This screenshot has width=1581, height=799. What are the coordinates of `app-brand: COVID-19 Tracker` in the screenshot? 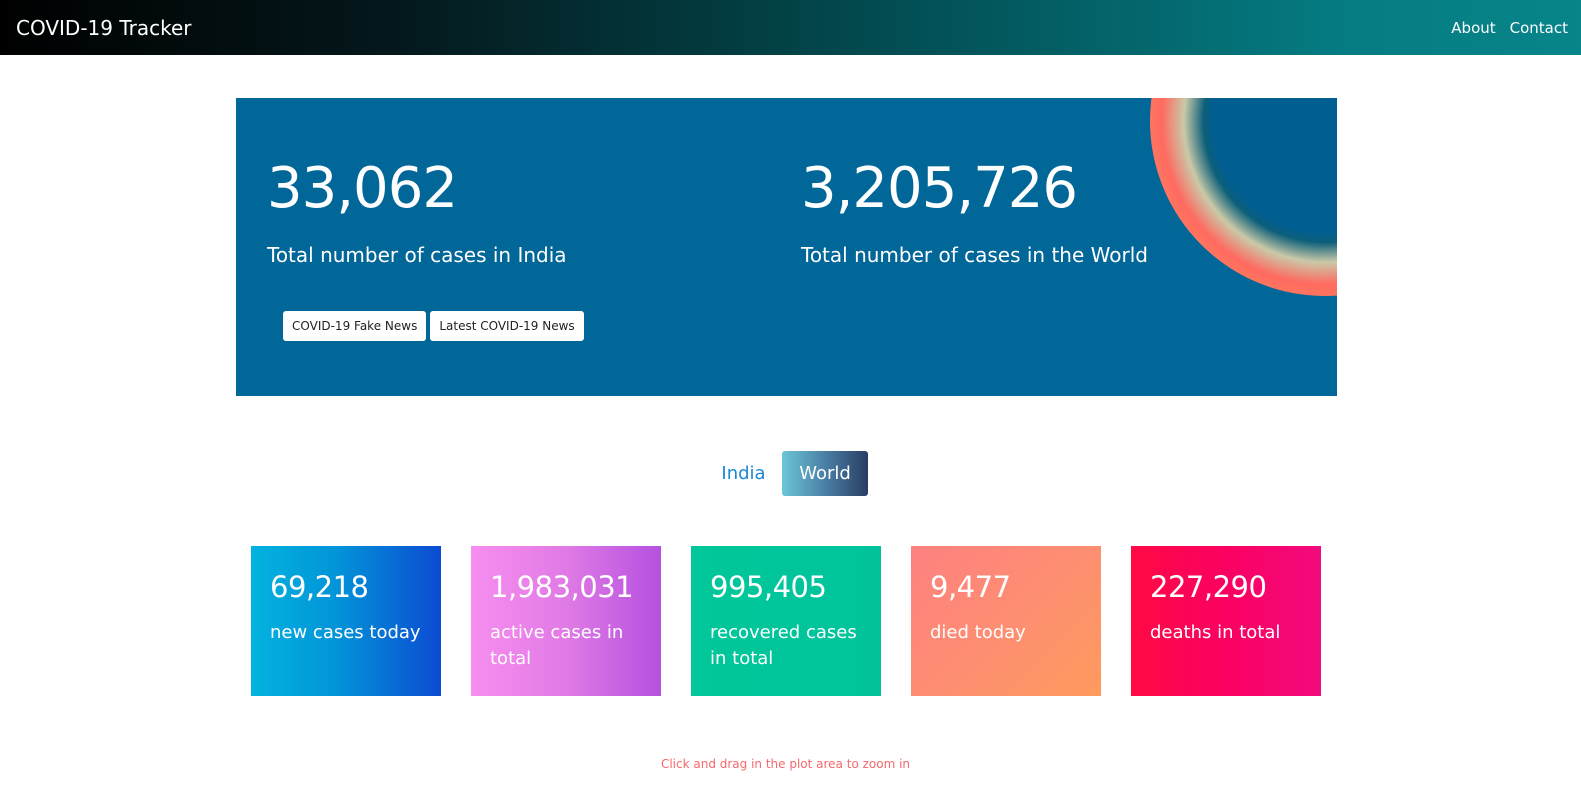 It's located at (104, 28).